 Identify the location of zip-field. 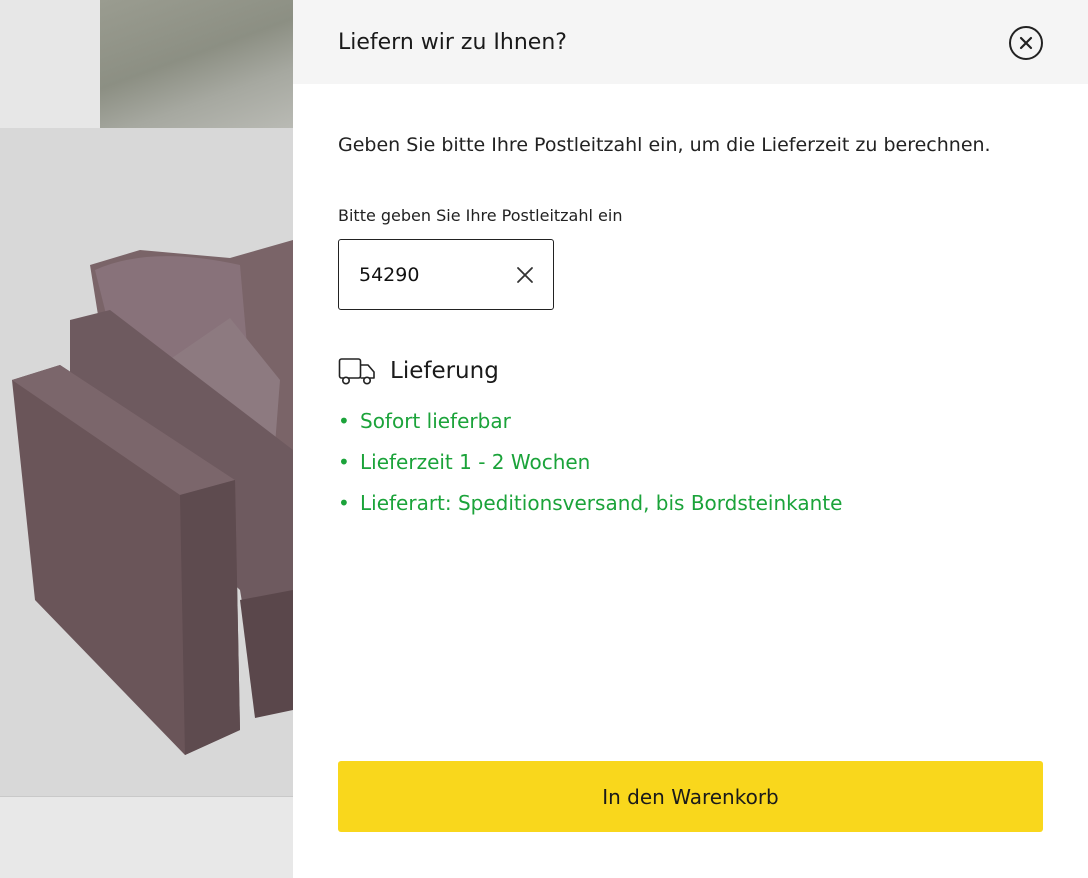
(446, 274).